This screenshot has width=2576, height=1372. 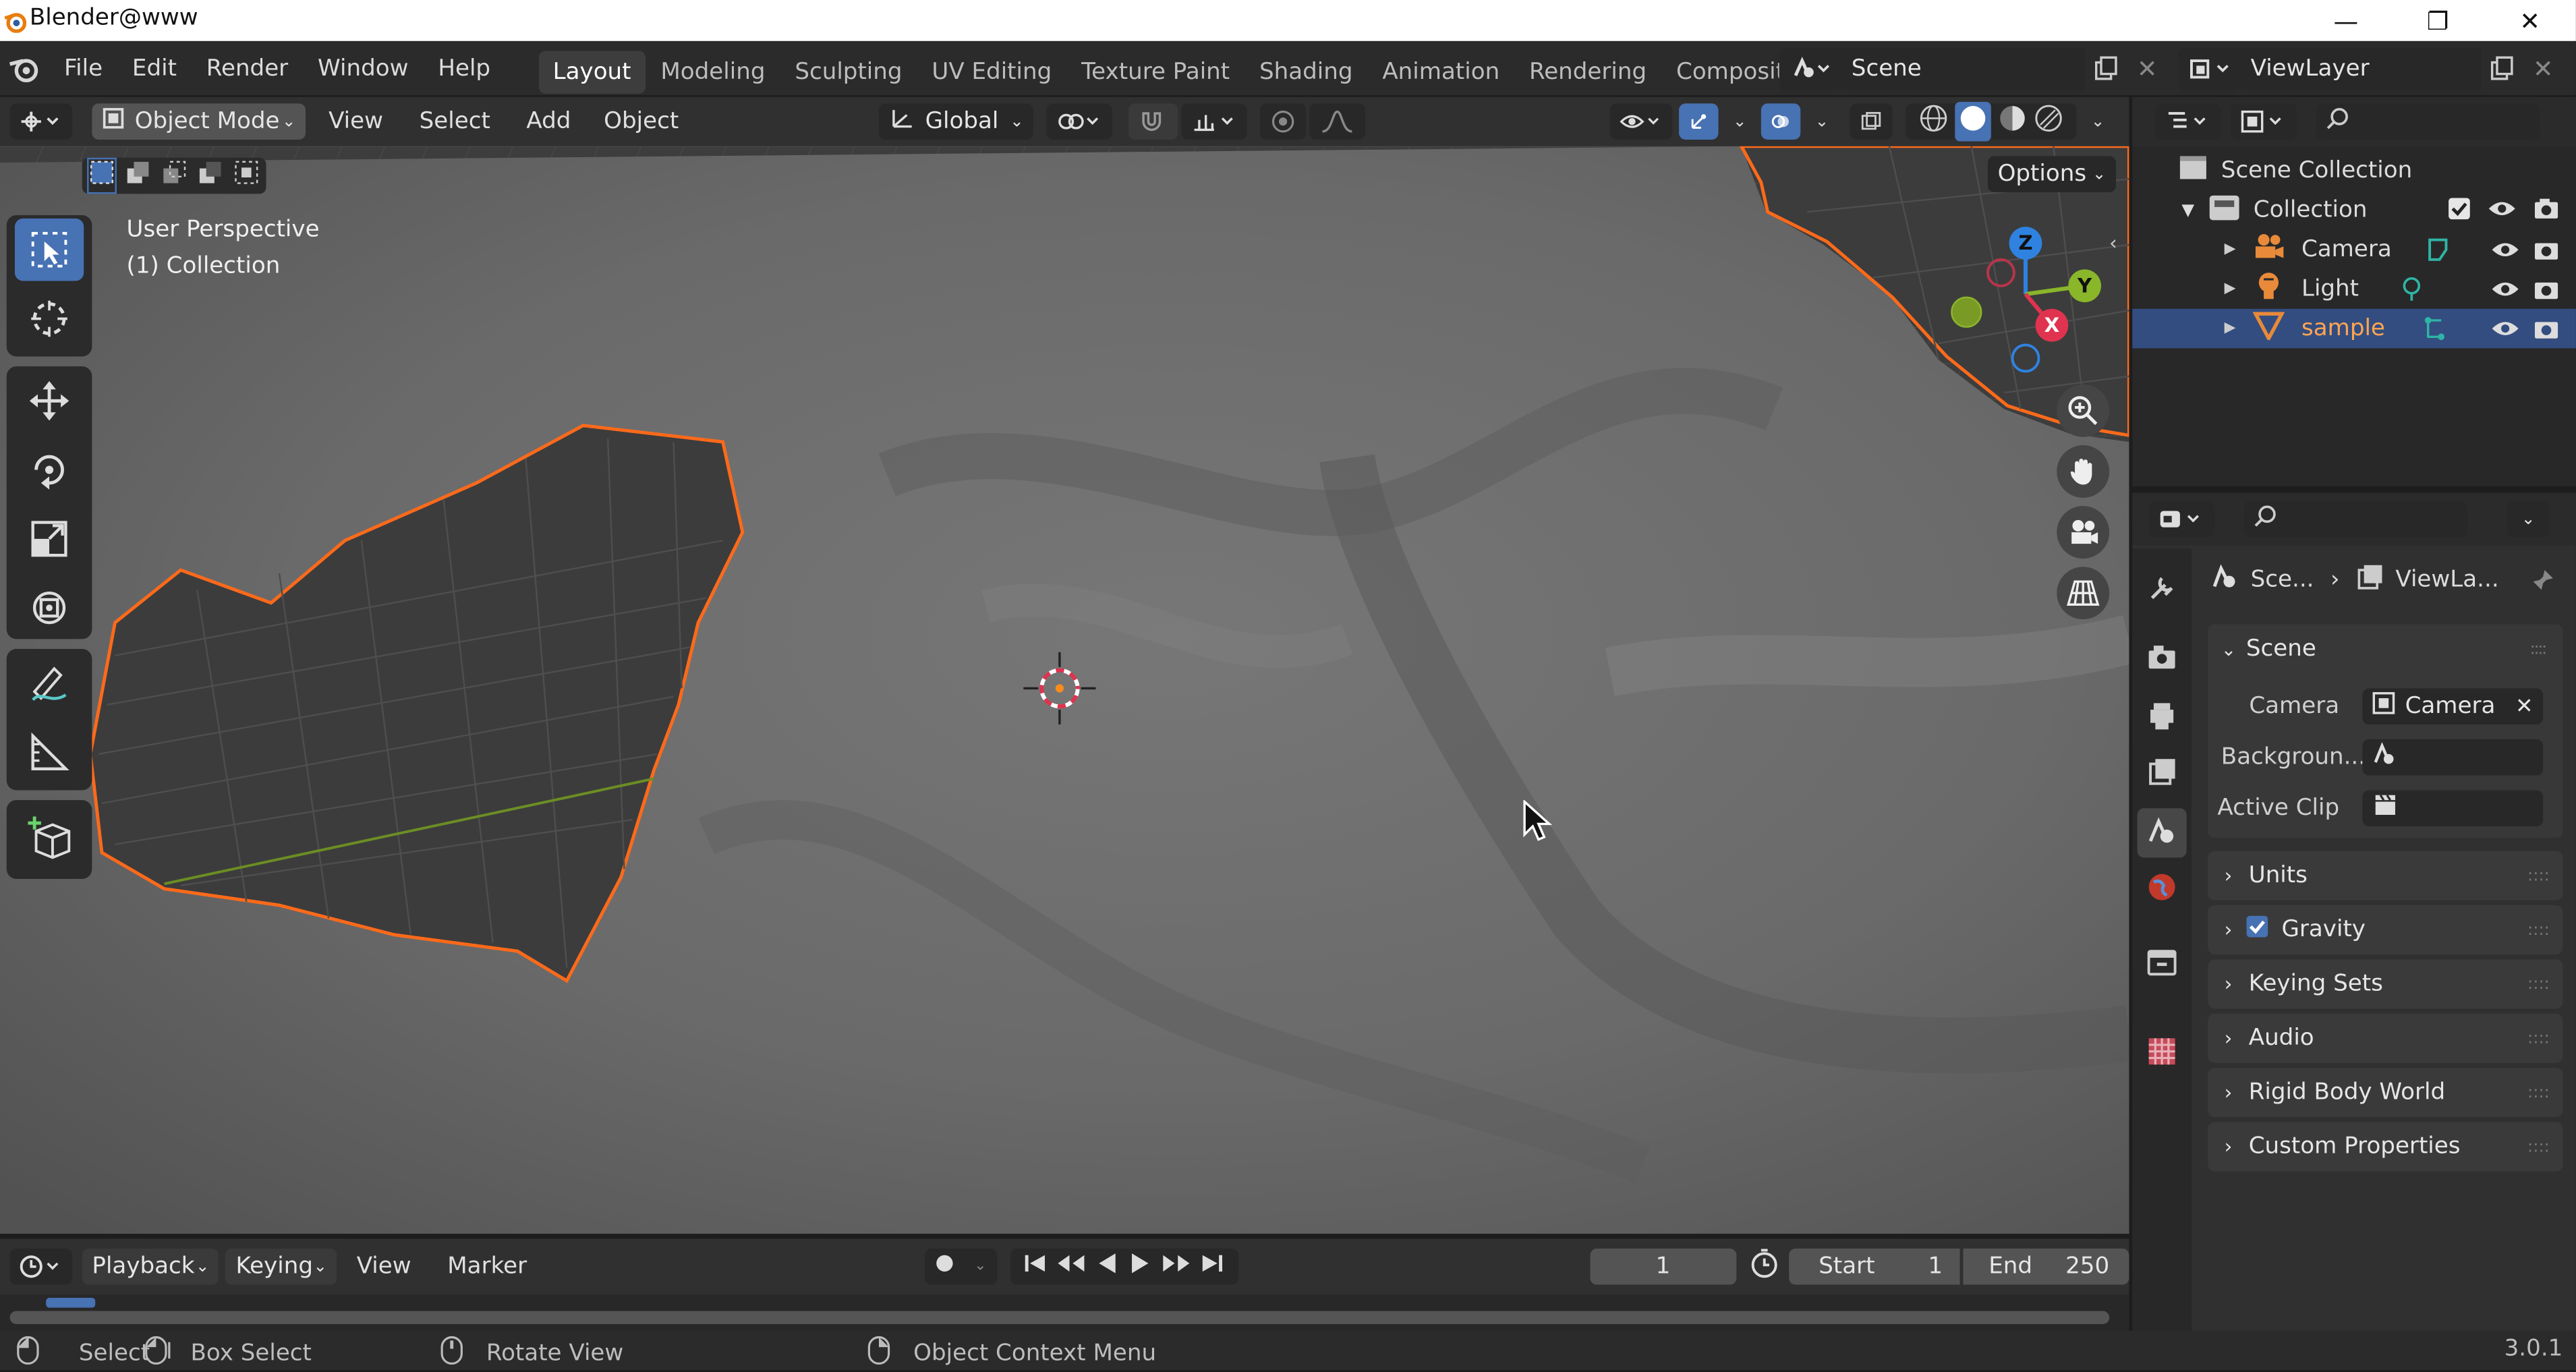 What do you see at coordinates (1973, 122) in the screenshot?
I see `solid-shading-icon` at bounding box center [1973, 122].